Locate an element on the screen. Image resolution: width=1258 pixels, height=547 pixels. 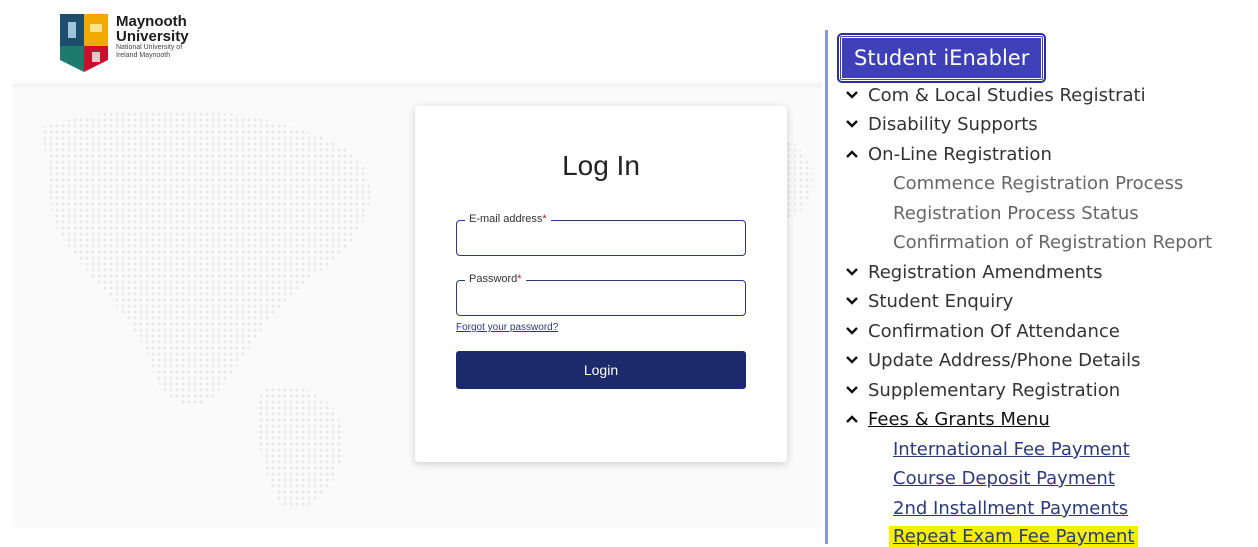
submenu-registration-status: Registration Process Status is located at coordinates (1016, 213).